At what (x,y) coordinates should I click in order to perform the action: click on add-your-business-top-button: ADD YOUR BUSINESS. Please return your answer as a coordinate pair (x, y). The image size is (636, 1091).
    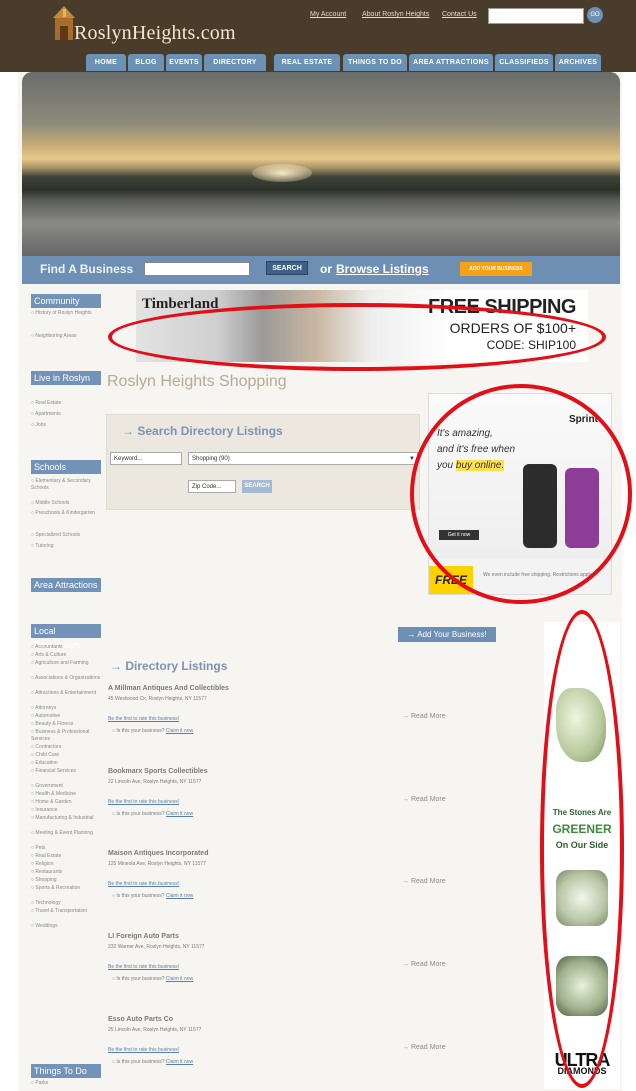
    Looking at the image, I should click on (496, 269).